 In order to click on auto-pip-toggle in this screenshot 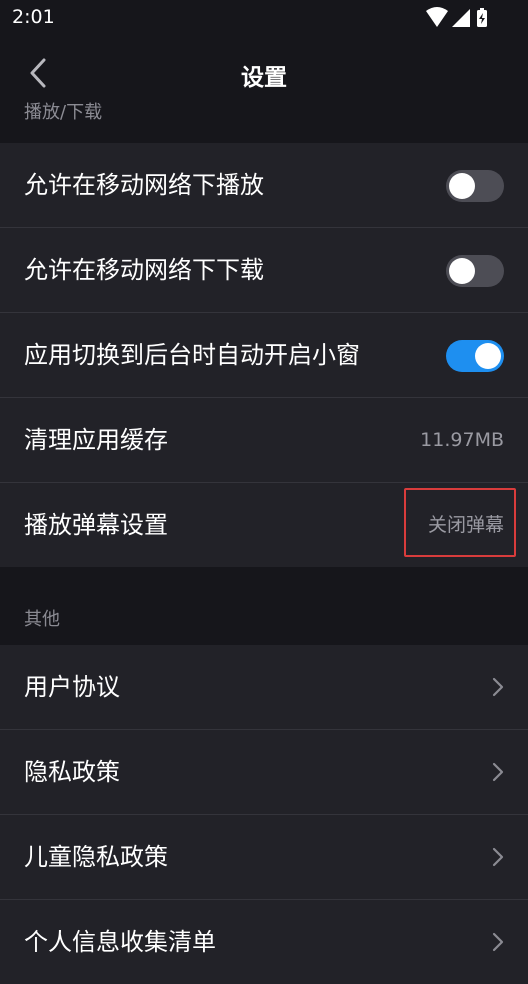, I will do `click(475, 356)`.